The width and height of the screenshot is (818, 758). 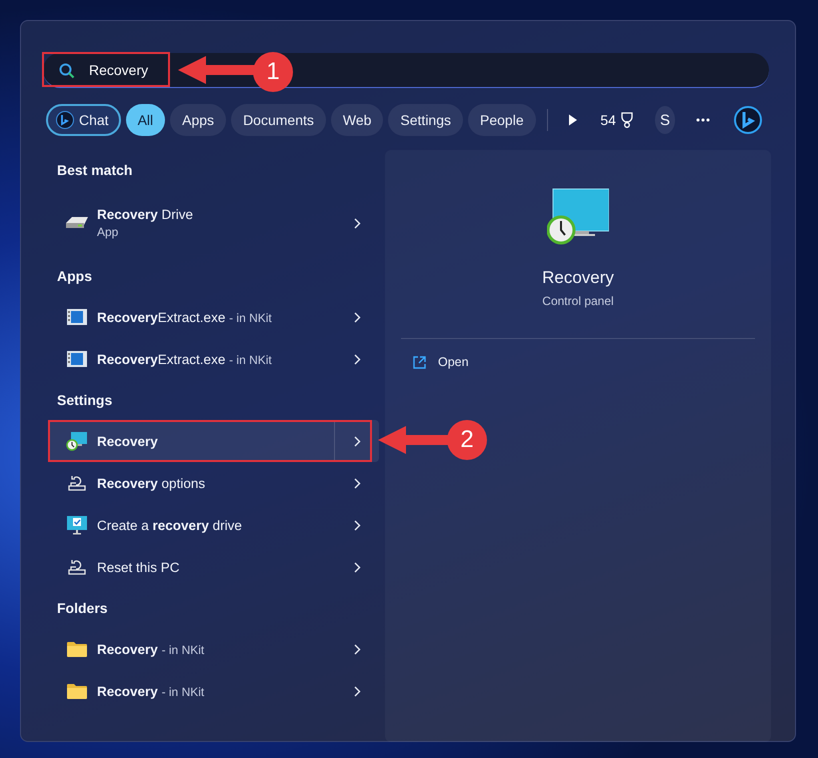 What do you see at coordinates (139, 567) in the screenshot?
I see `result-title: Reset this PC` at bounding box center [139, 567].